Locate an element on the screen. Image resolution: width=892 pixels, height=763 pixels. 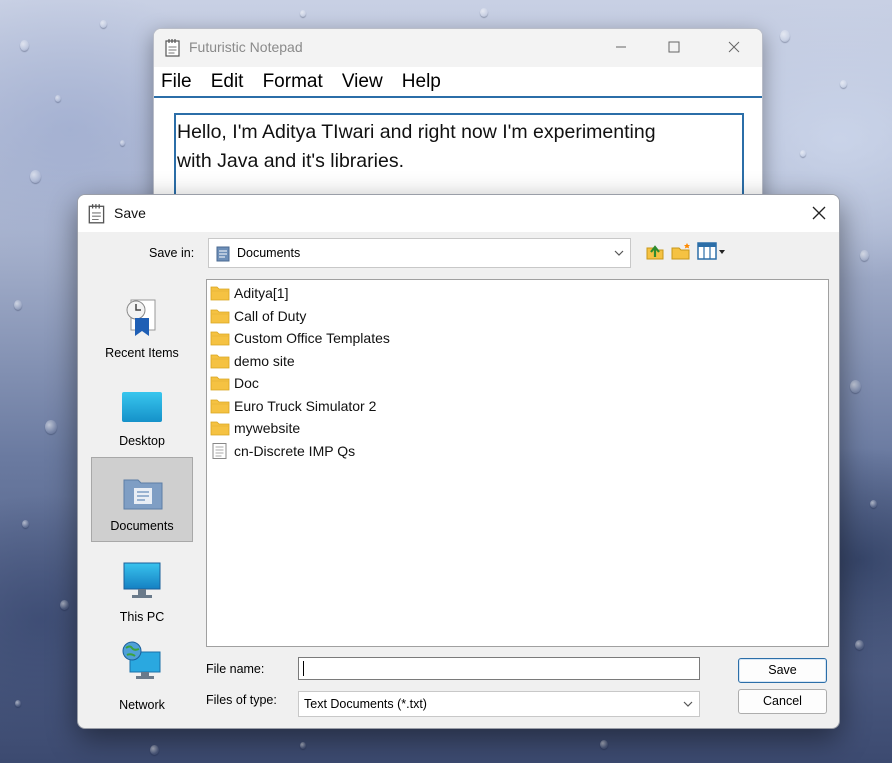
menu-help: Help is located at coordinates (421, 82).